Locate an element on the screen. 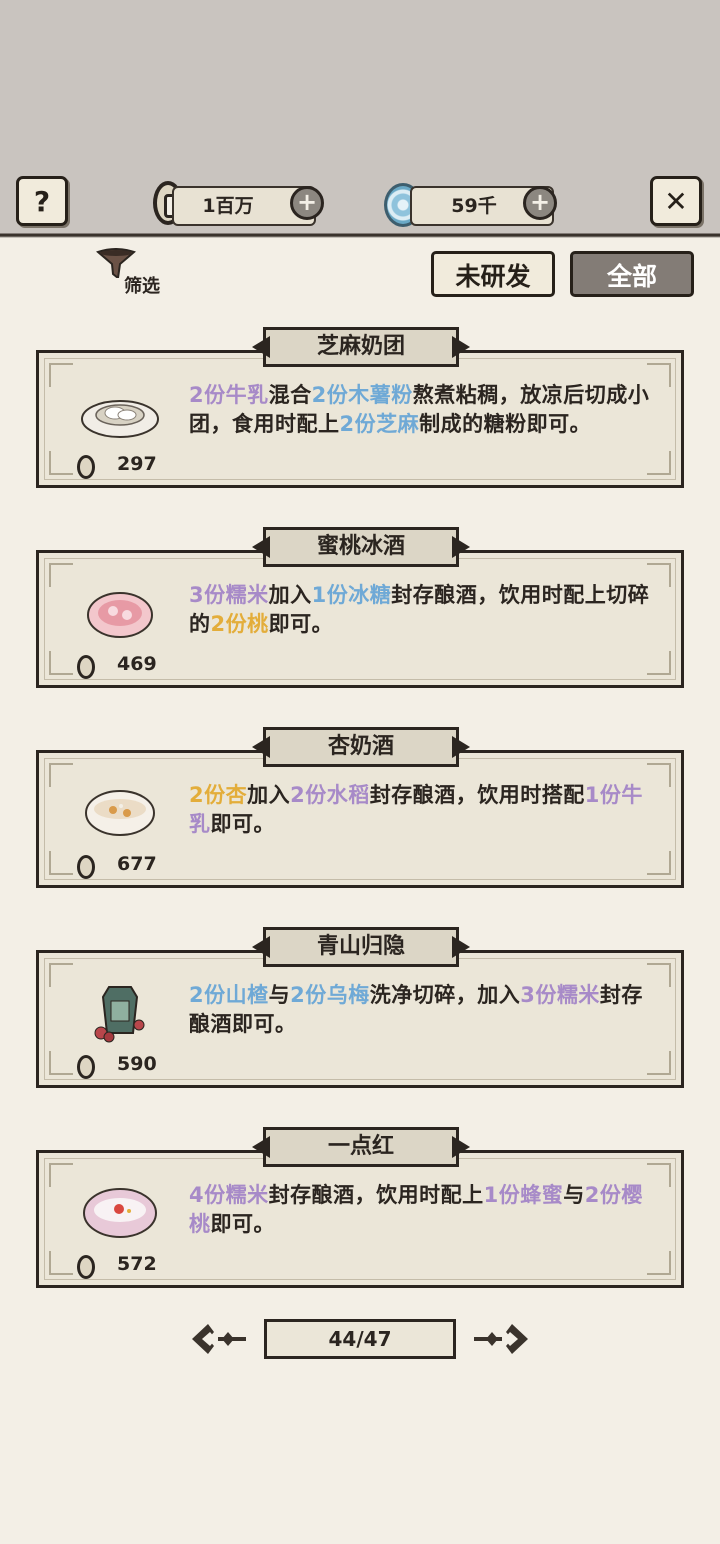 The image size is (720, 1544). ingredient-highlight: 2份桃 is located at coordinates (239, 624).